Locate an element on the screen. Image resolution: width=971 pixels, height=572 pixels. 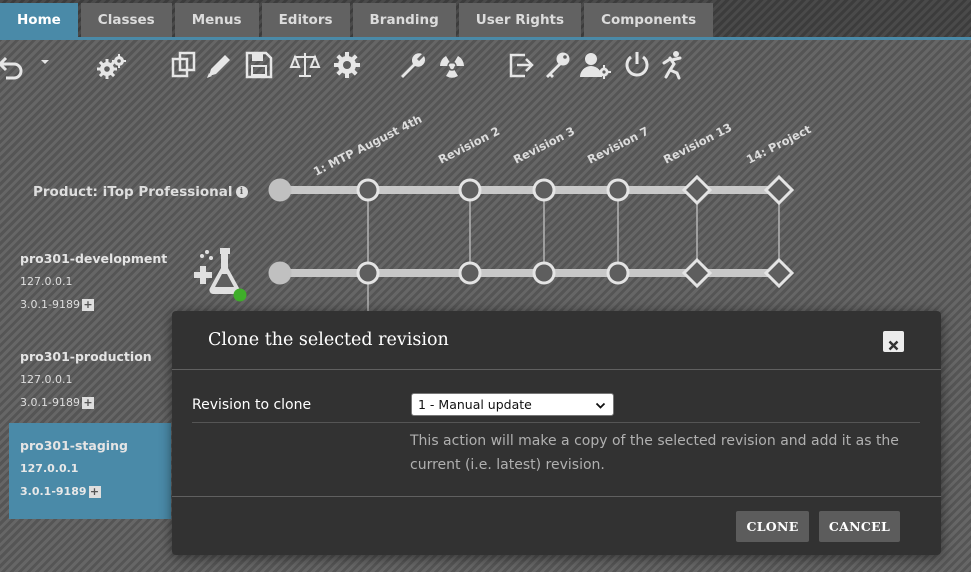
status-green-dot is located at coordinates (240, 295).